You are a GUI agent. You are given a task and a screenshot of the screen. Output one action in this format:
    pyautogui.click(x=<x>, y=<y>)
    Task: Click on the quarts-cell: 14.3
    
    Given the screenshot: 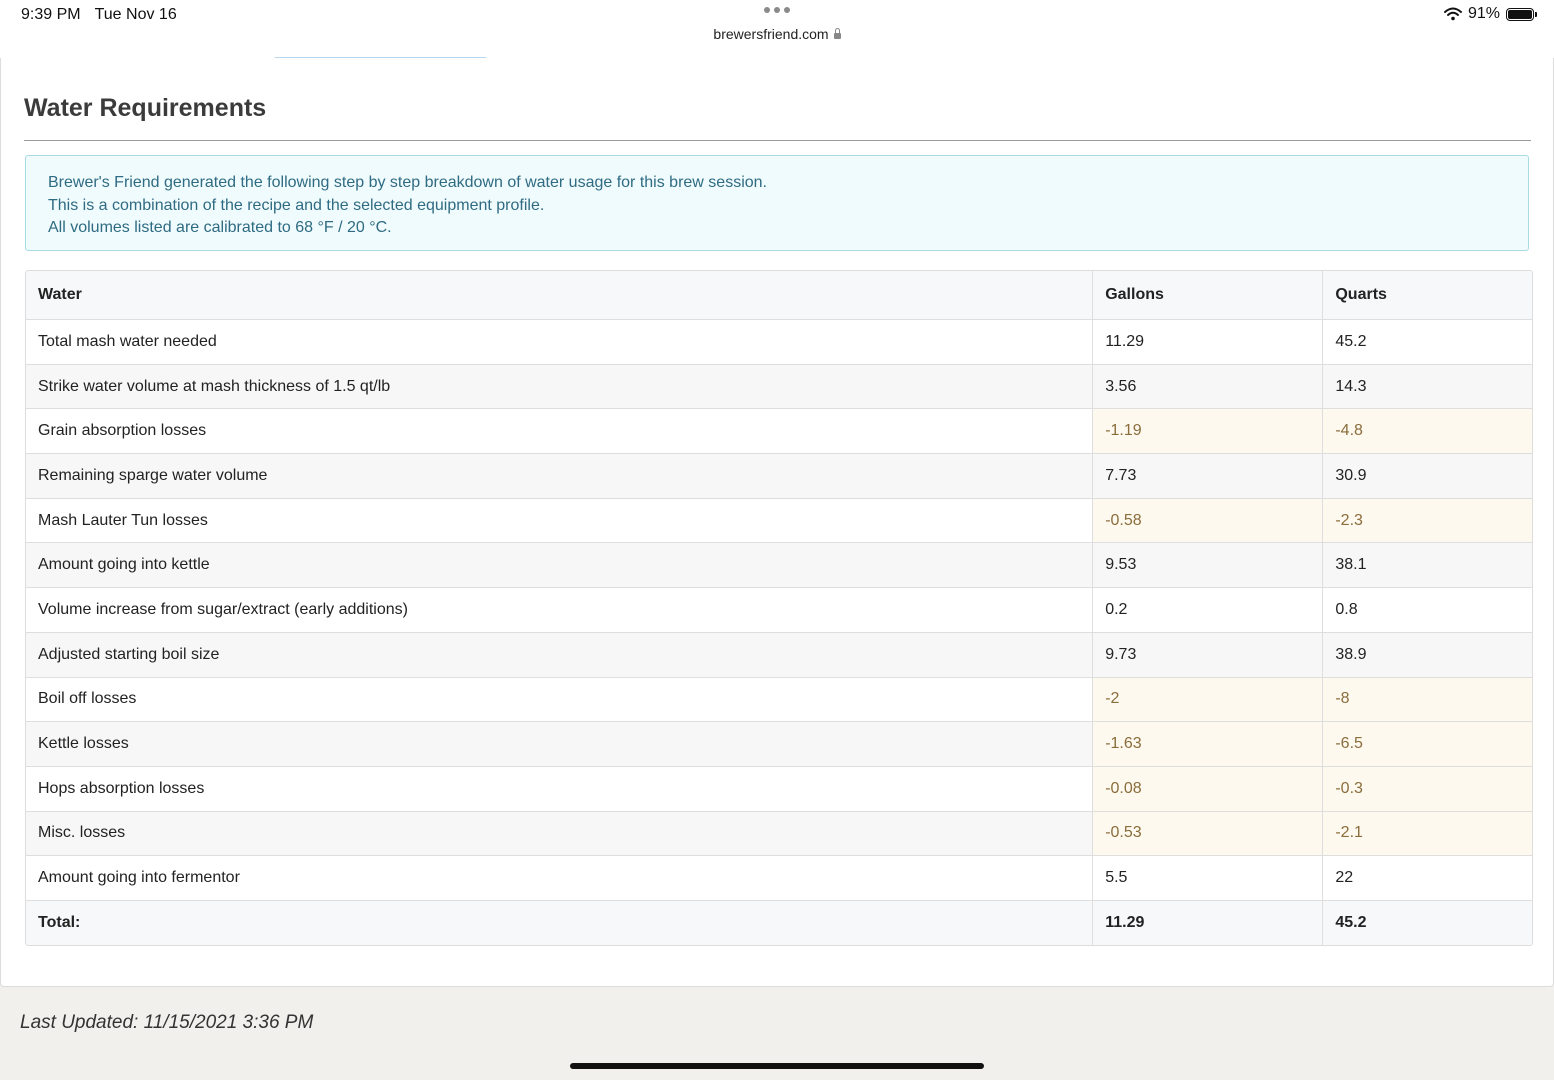 What is the action you would take?
    pyautogui.click(x=1427, y=387)
    